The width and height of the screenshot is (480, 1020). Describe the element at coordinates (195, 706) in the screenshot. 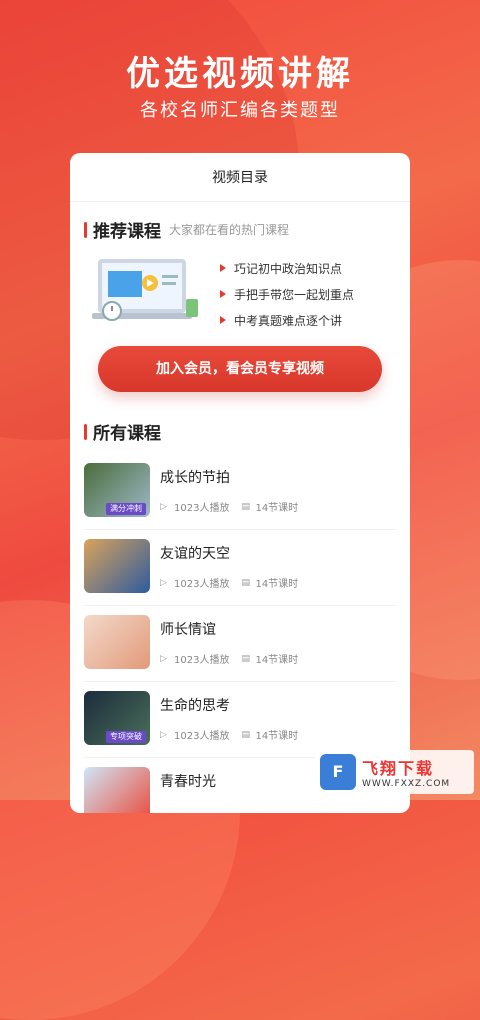

I see `course-title: 生命的思考` at that location.